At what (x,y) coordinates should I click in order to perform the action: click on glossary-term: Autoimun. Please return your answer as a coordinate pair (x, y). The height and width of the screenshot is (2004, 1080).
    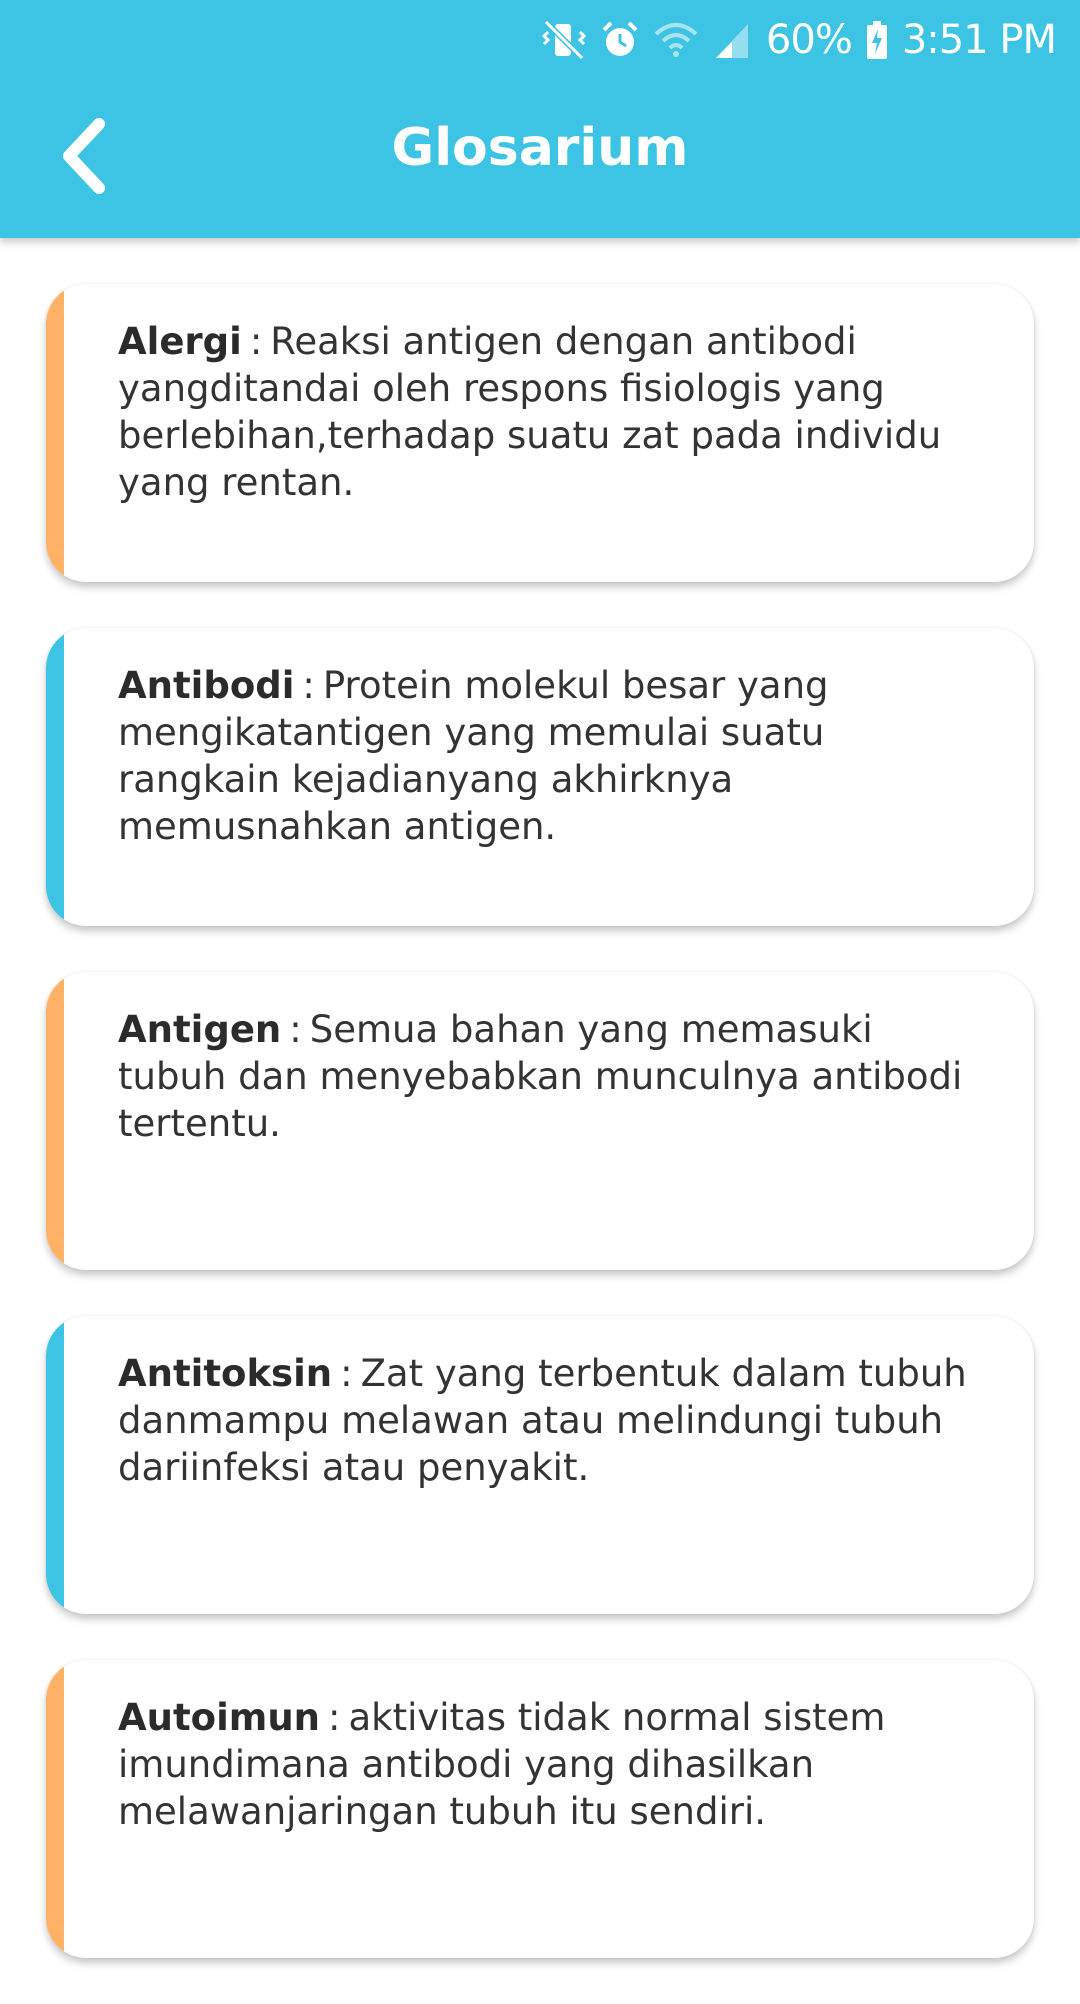
    Looking at the image, I should click on (219, 1717).